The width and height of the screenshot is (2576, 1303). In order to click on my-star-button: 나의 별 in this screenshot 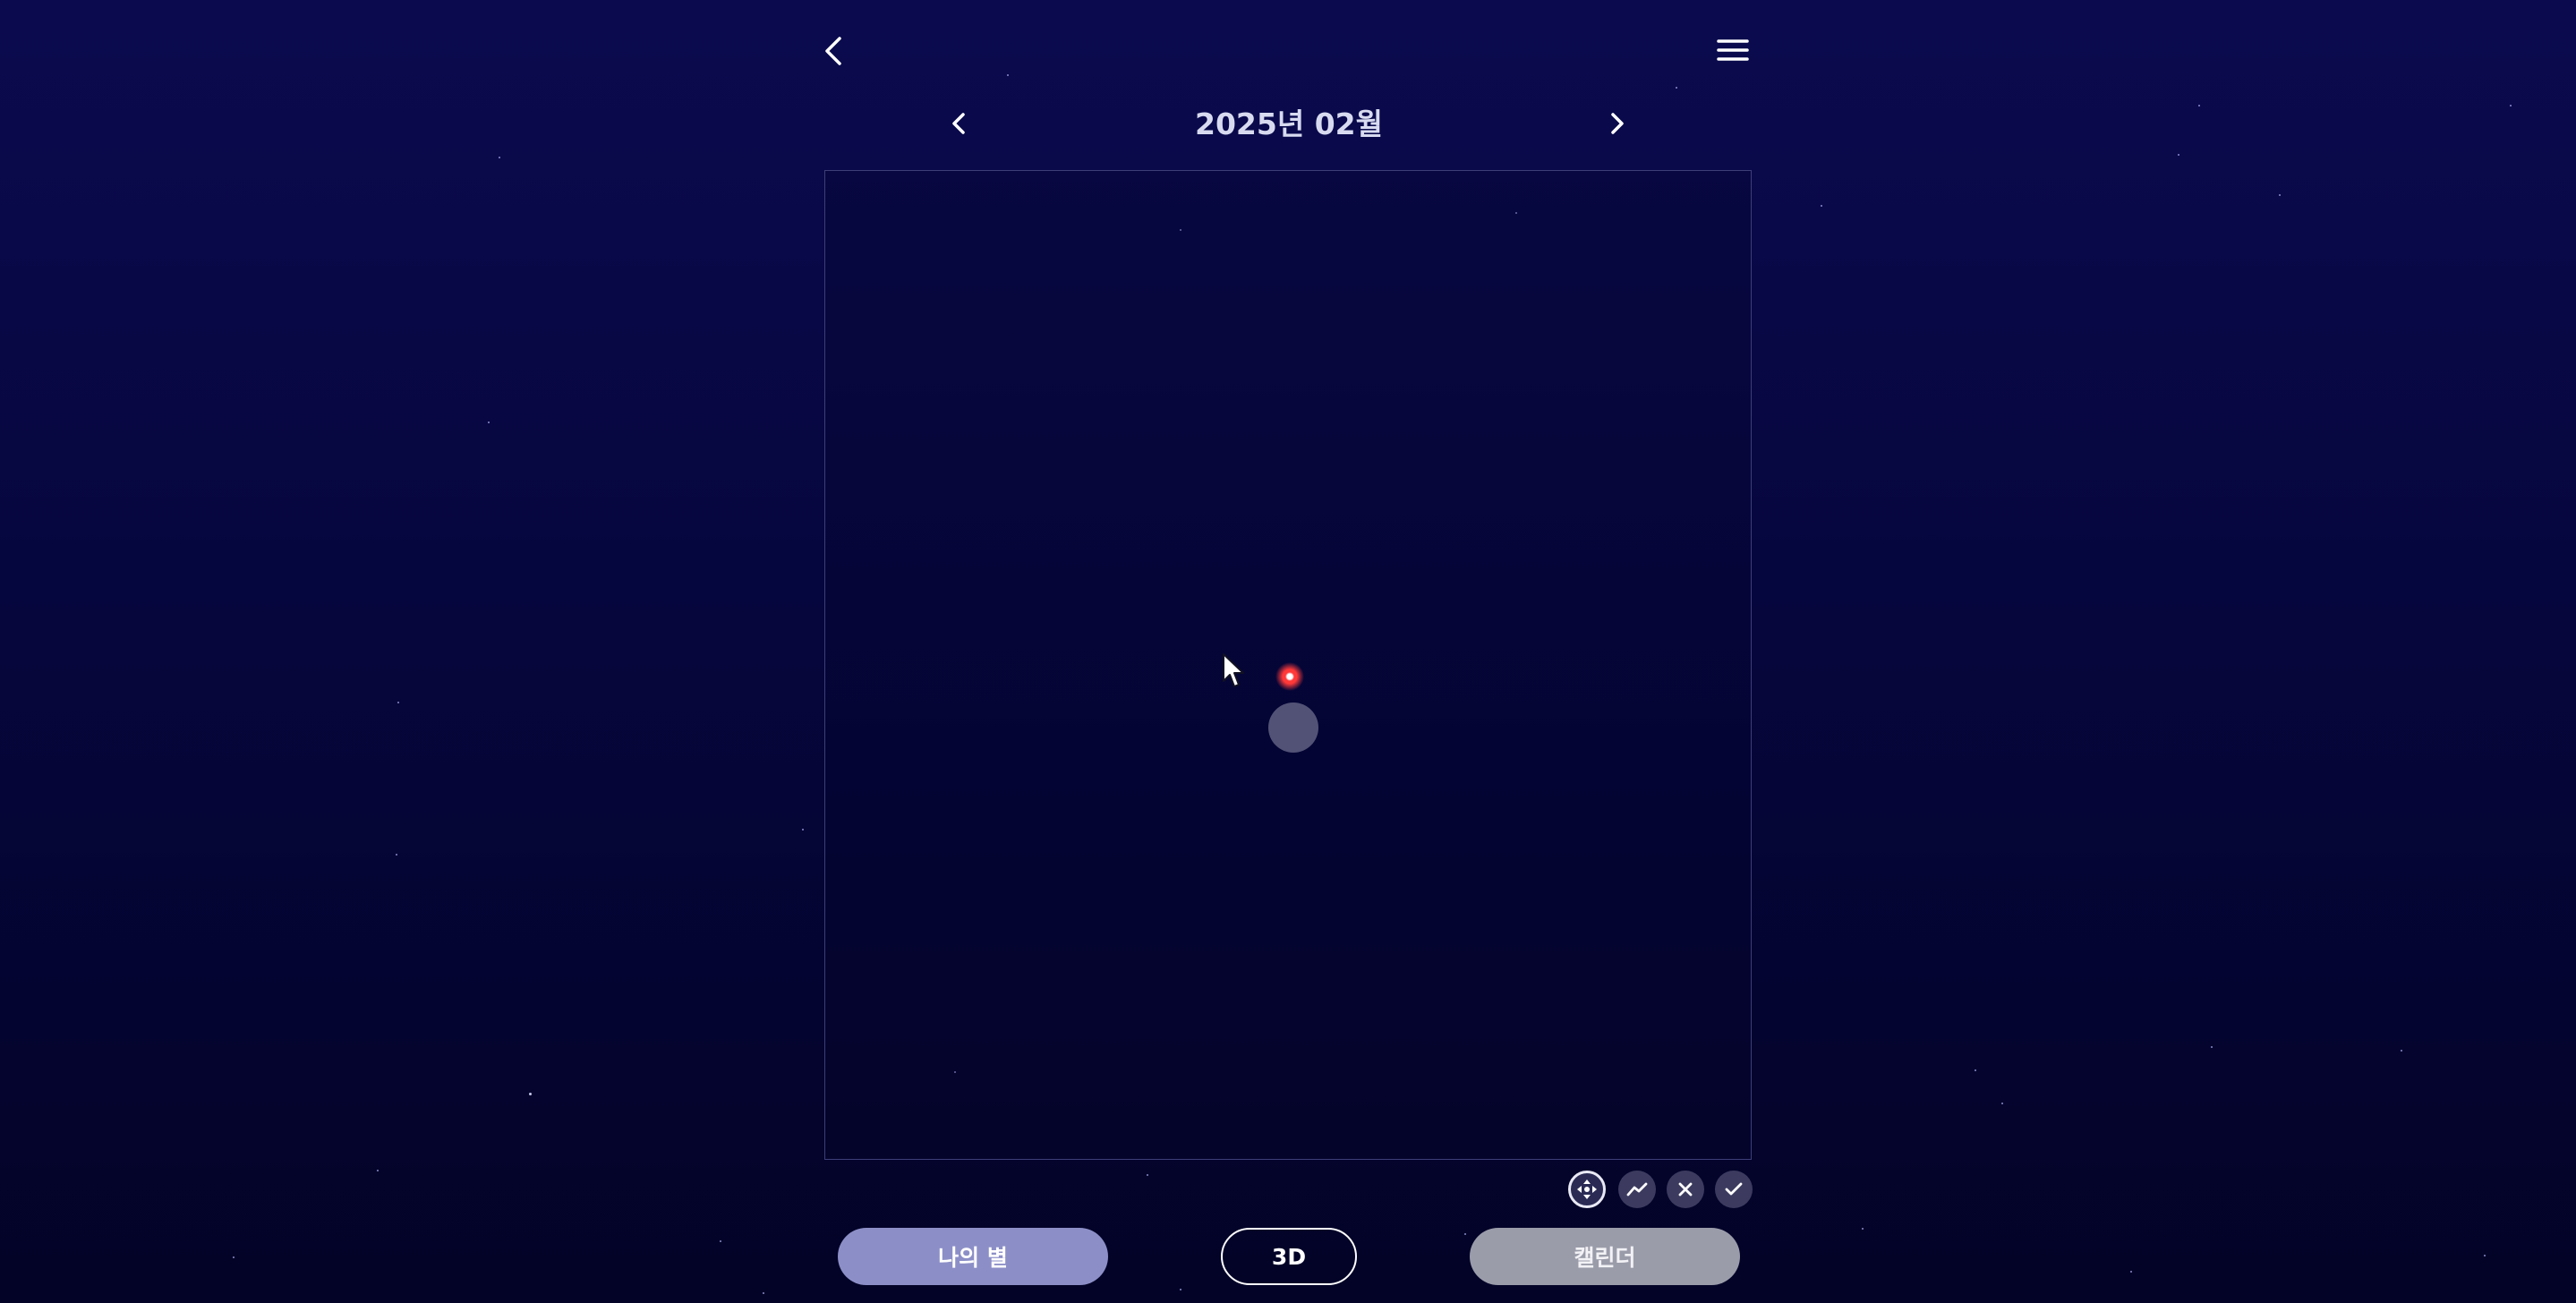, I will do `click(973, 1256)`.